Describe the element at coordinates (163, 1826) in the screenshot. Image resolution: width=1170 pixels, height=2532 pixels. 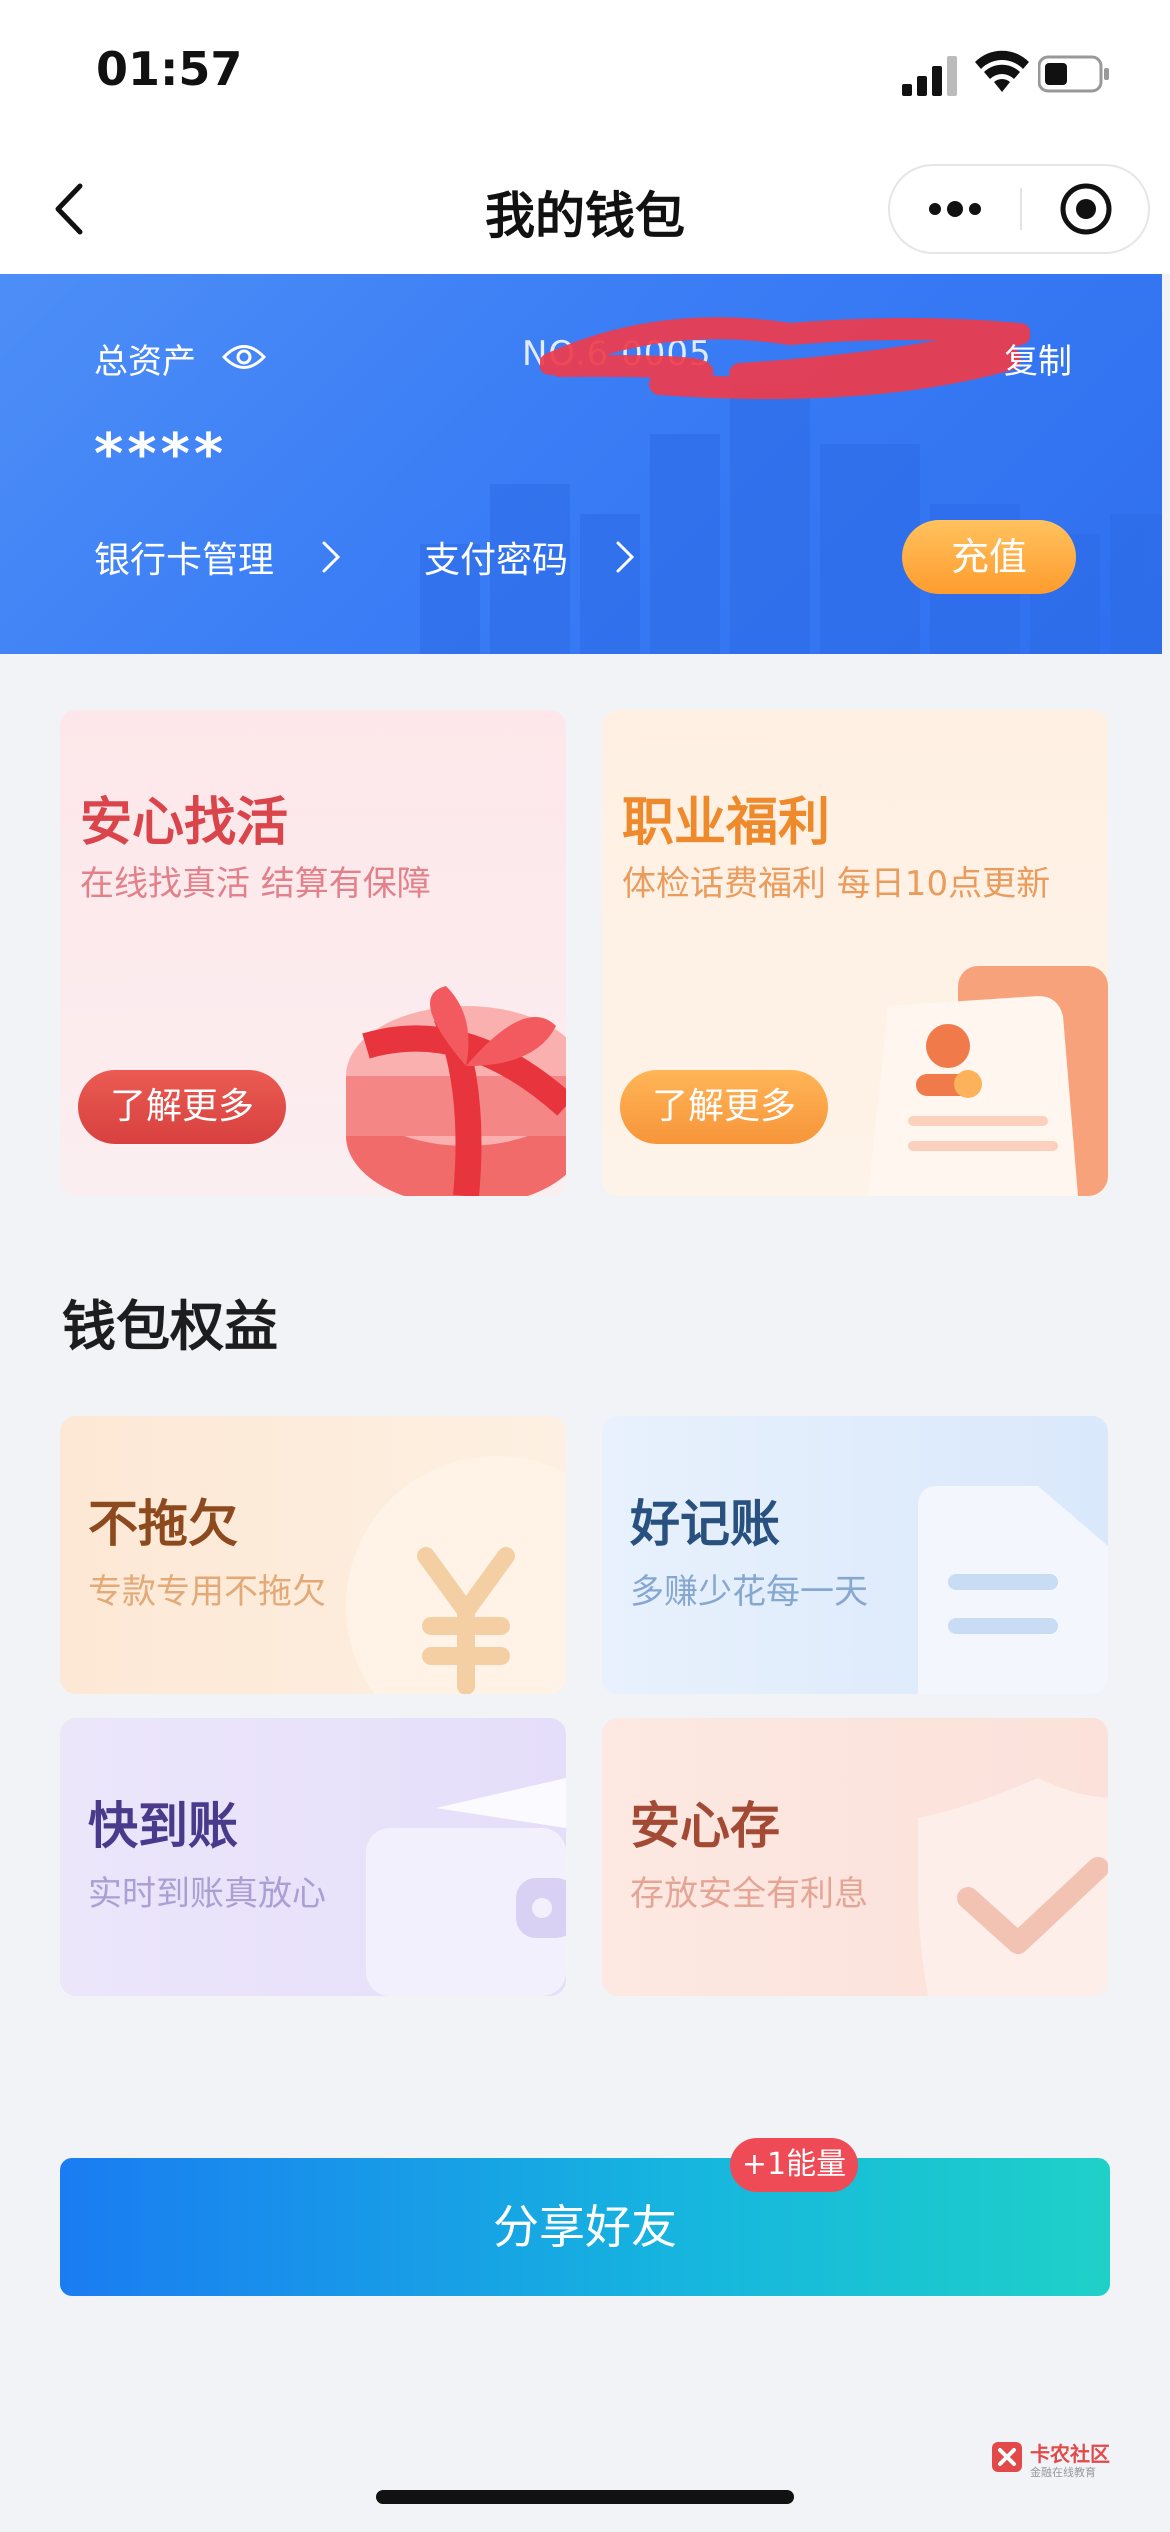
I see `benefit-title: 快到账` at that location.